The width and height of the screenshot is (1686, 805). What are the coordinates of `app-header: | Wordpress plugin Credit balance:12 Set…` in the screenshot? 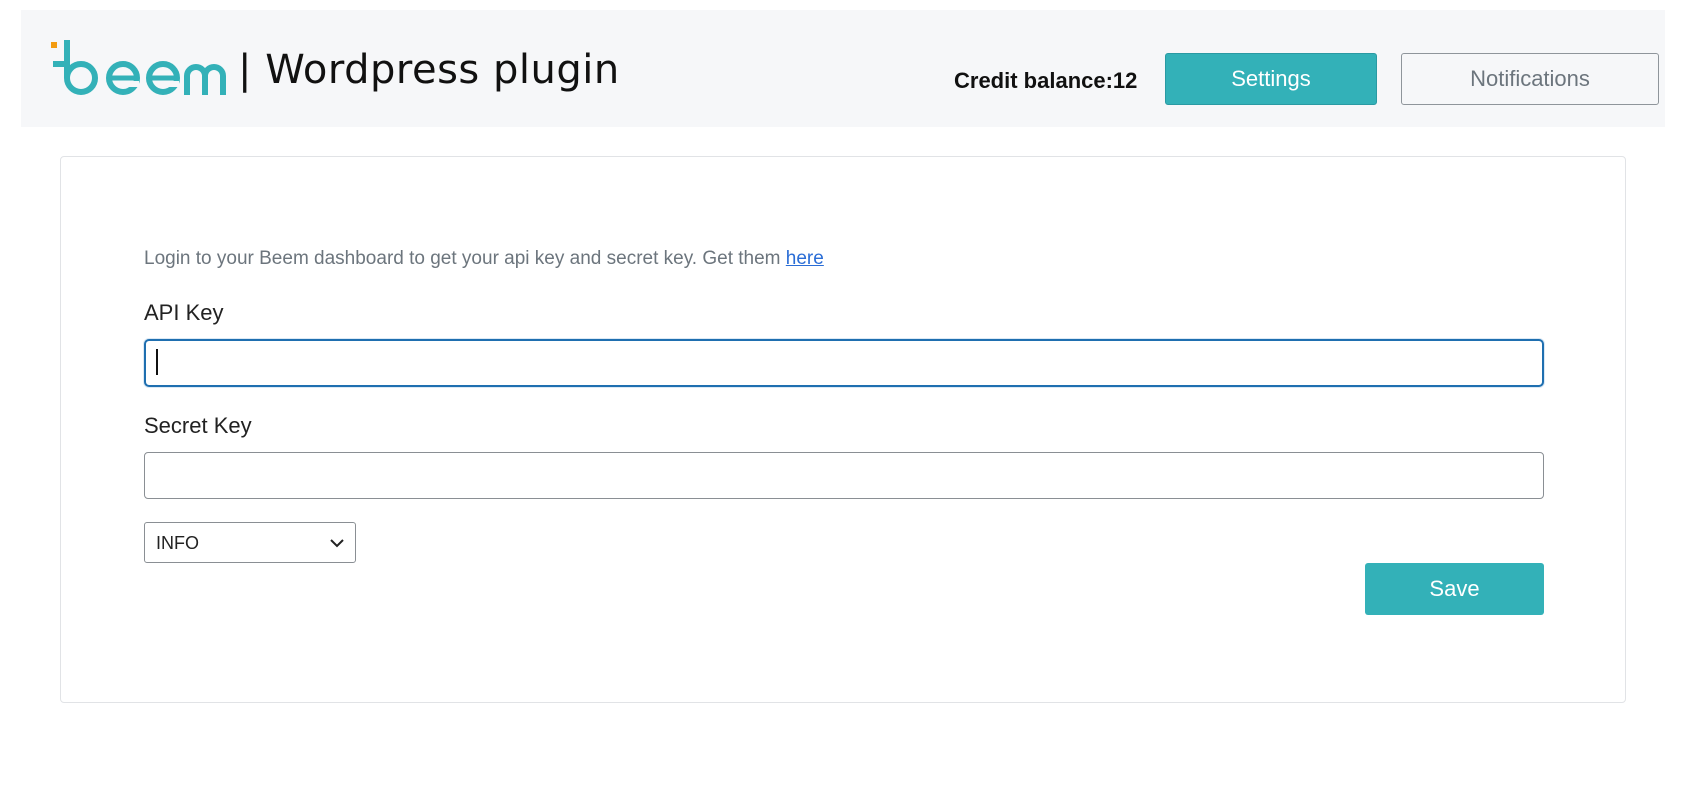 It's located at (843, 68).